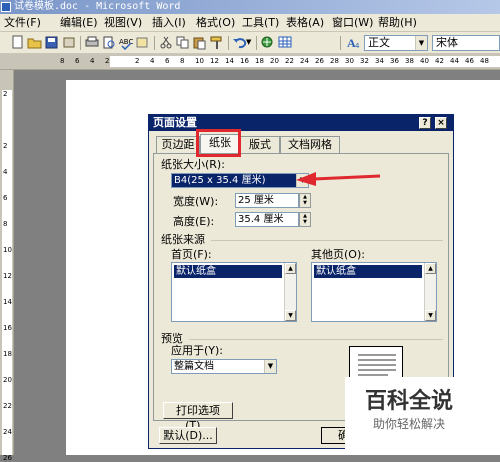 The height and width of the screenshot is (462, 500). What do you see at coordinates (143, 42) in the screenshot?
I see `research-icon` at bounding box center [143, 42].